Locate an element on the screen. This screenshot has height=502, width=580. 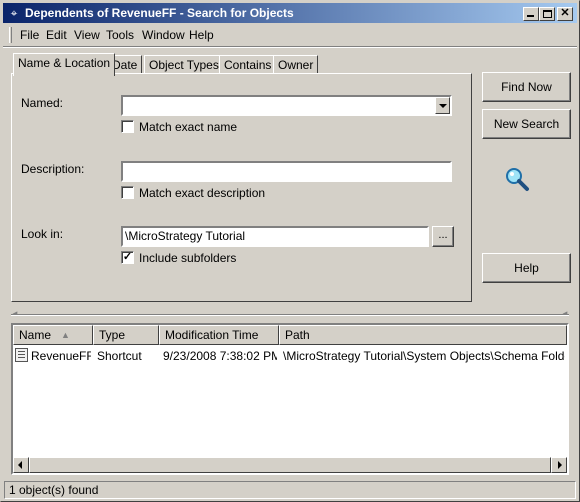
menu-window: Window is located at coordinates (163, 35).